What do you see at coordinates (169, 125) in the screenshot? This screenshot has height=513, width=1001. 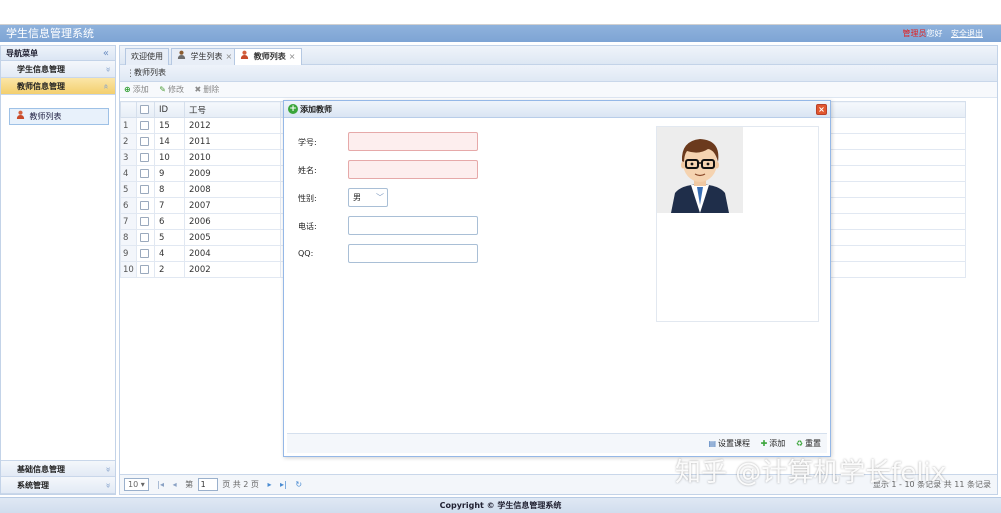 I see `cell-id: 15` at bounding box center [169, 125].